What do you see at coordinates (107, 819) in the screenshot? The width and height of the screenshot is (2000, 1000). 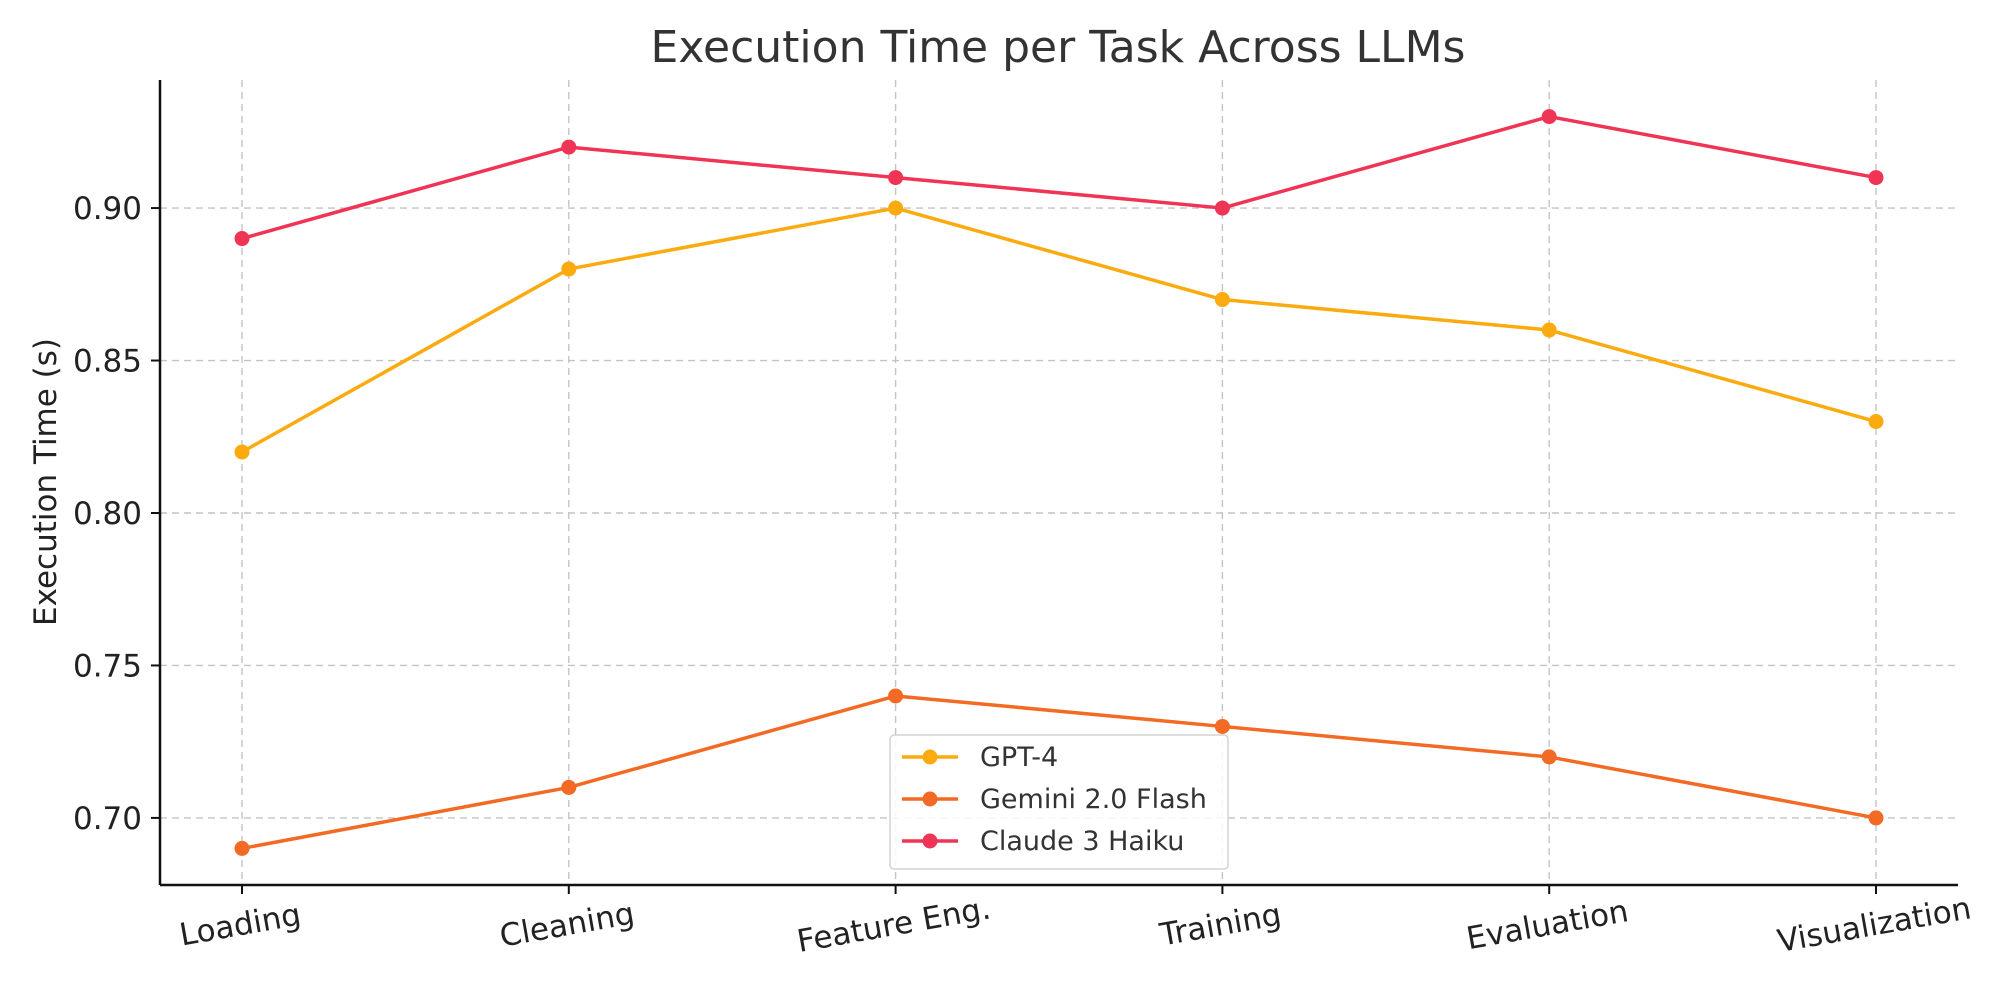 I see `y-tick-label: 0.70` at bounding box center [107, 819].